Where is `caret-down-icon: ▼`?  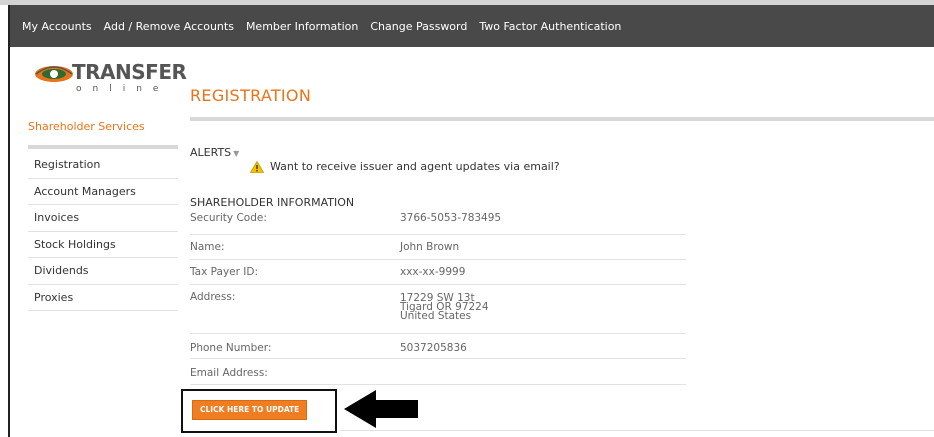 caret-down-icon: ▼ is located at coordinates (236, 153).